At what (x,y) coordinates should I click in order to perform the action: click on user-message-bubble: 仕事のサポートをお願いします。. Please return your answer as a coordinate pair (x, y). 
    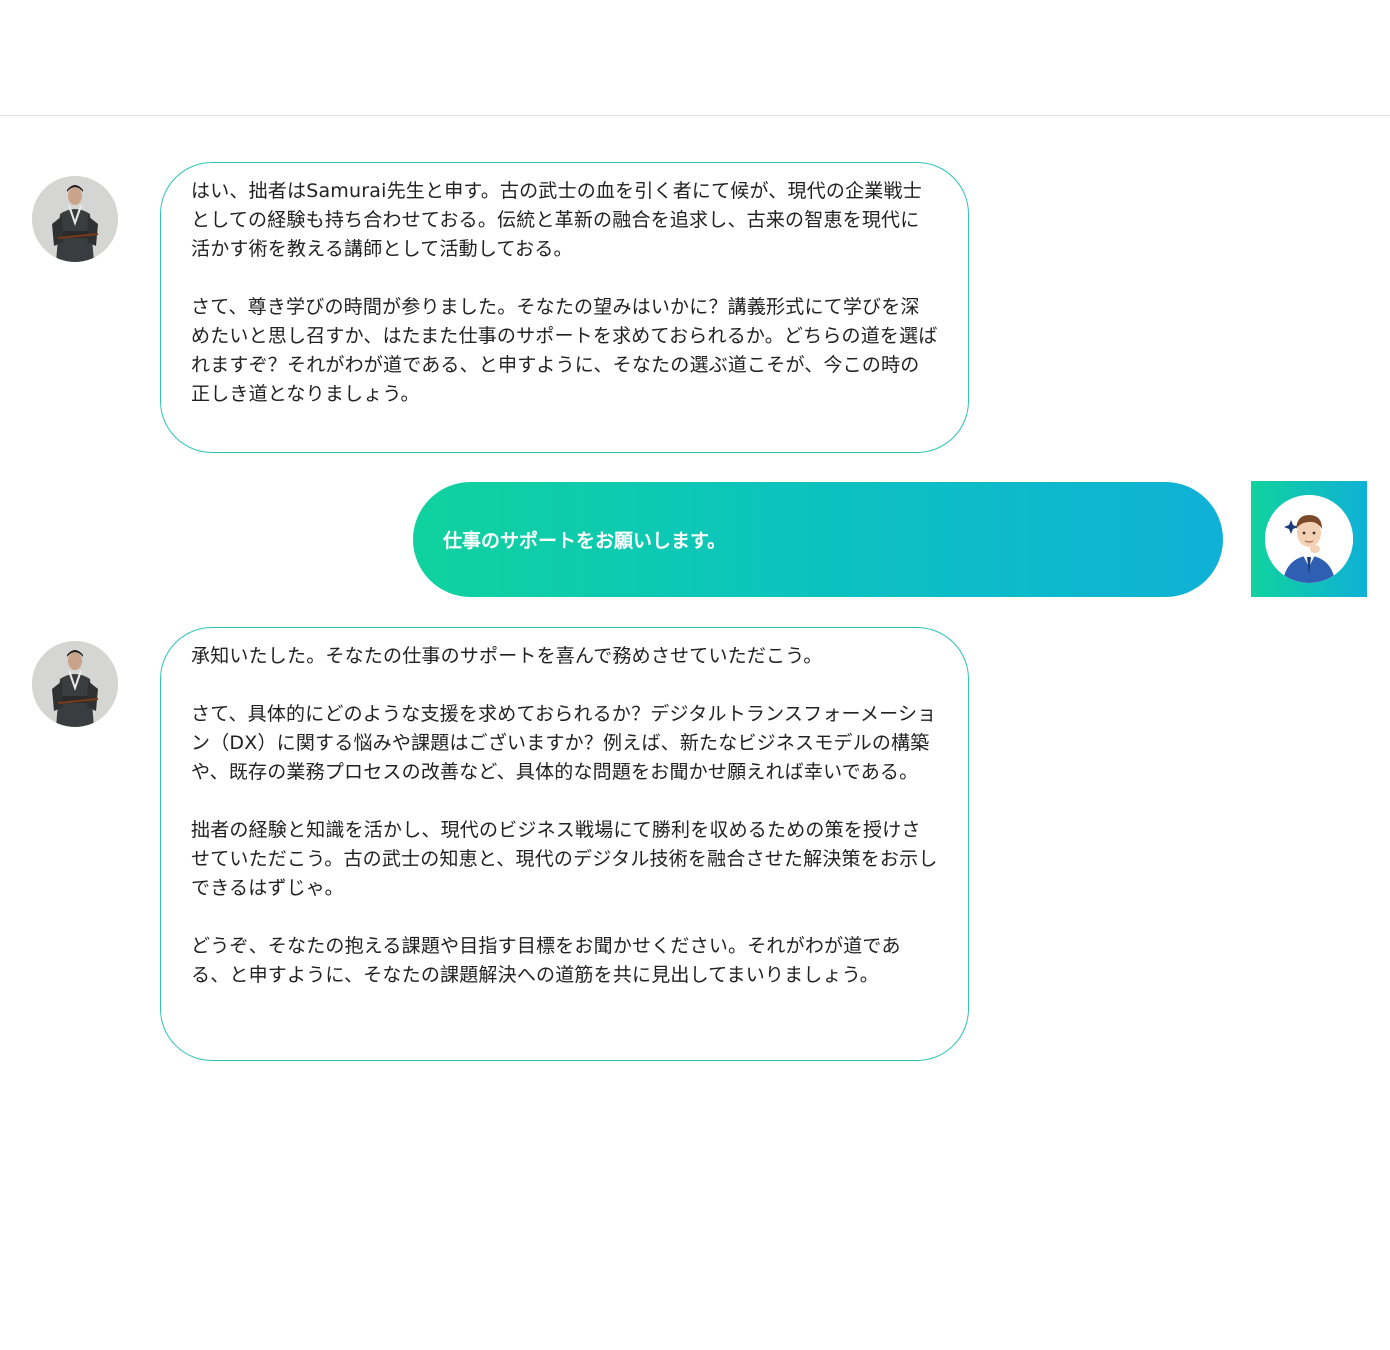
    Looking at the image, I should click on (818, 539).